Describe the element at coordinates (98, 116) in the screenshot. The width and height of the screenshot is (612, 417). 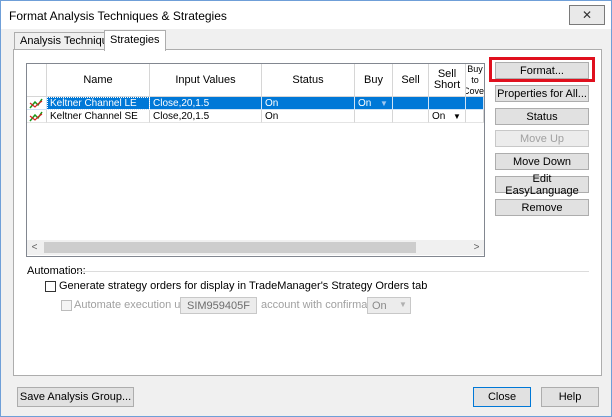
I see `cell-name: Keltner Channel SE` at that location.